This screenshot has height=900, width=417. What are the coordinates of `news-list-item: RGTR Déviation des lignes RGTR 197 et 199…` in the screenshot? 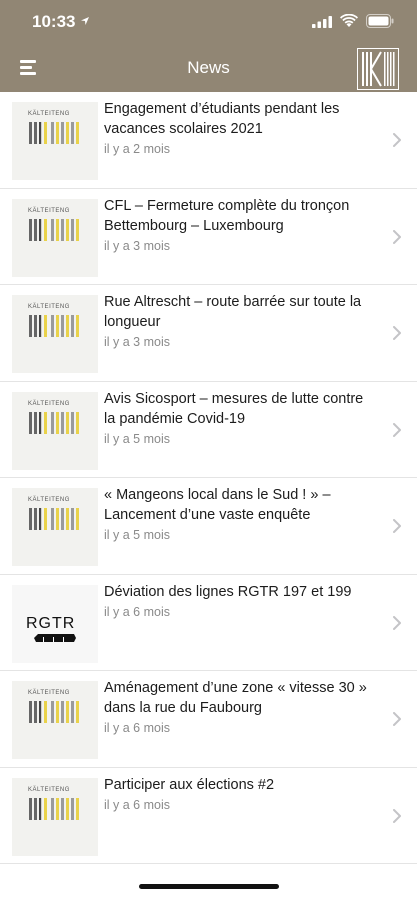 It's located at (208, 623).